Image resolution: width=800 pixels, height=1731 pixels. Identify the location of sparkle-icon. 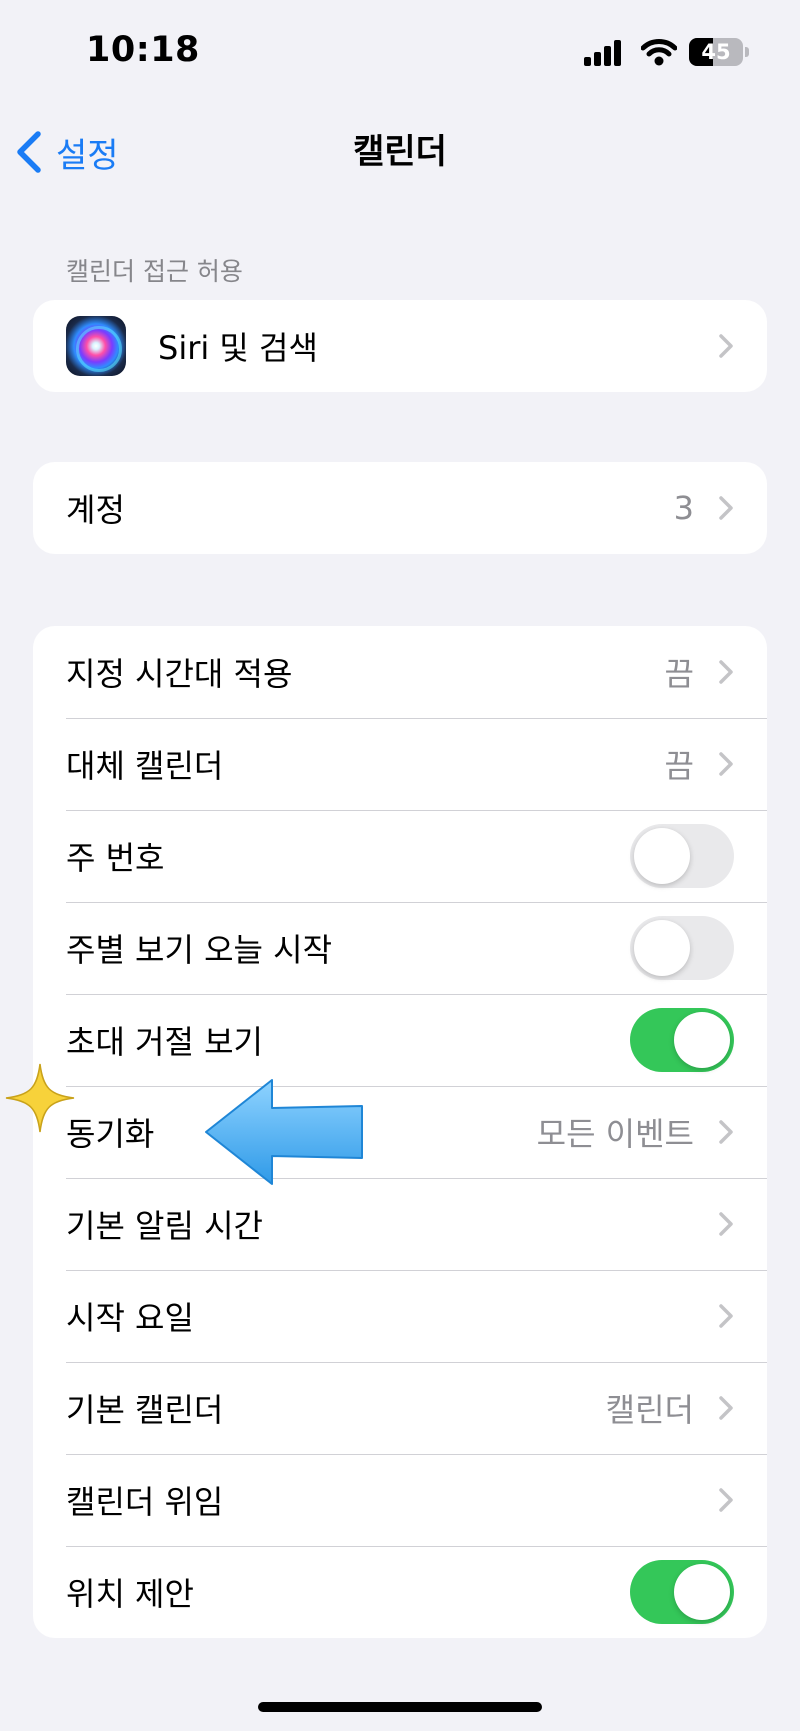
(40, 1098).